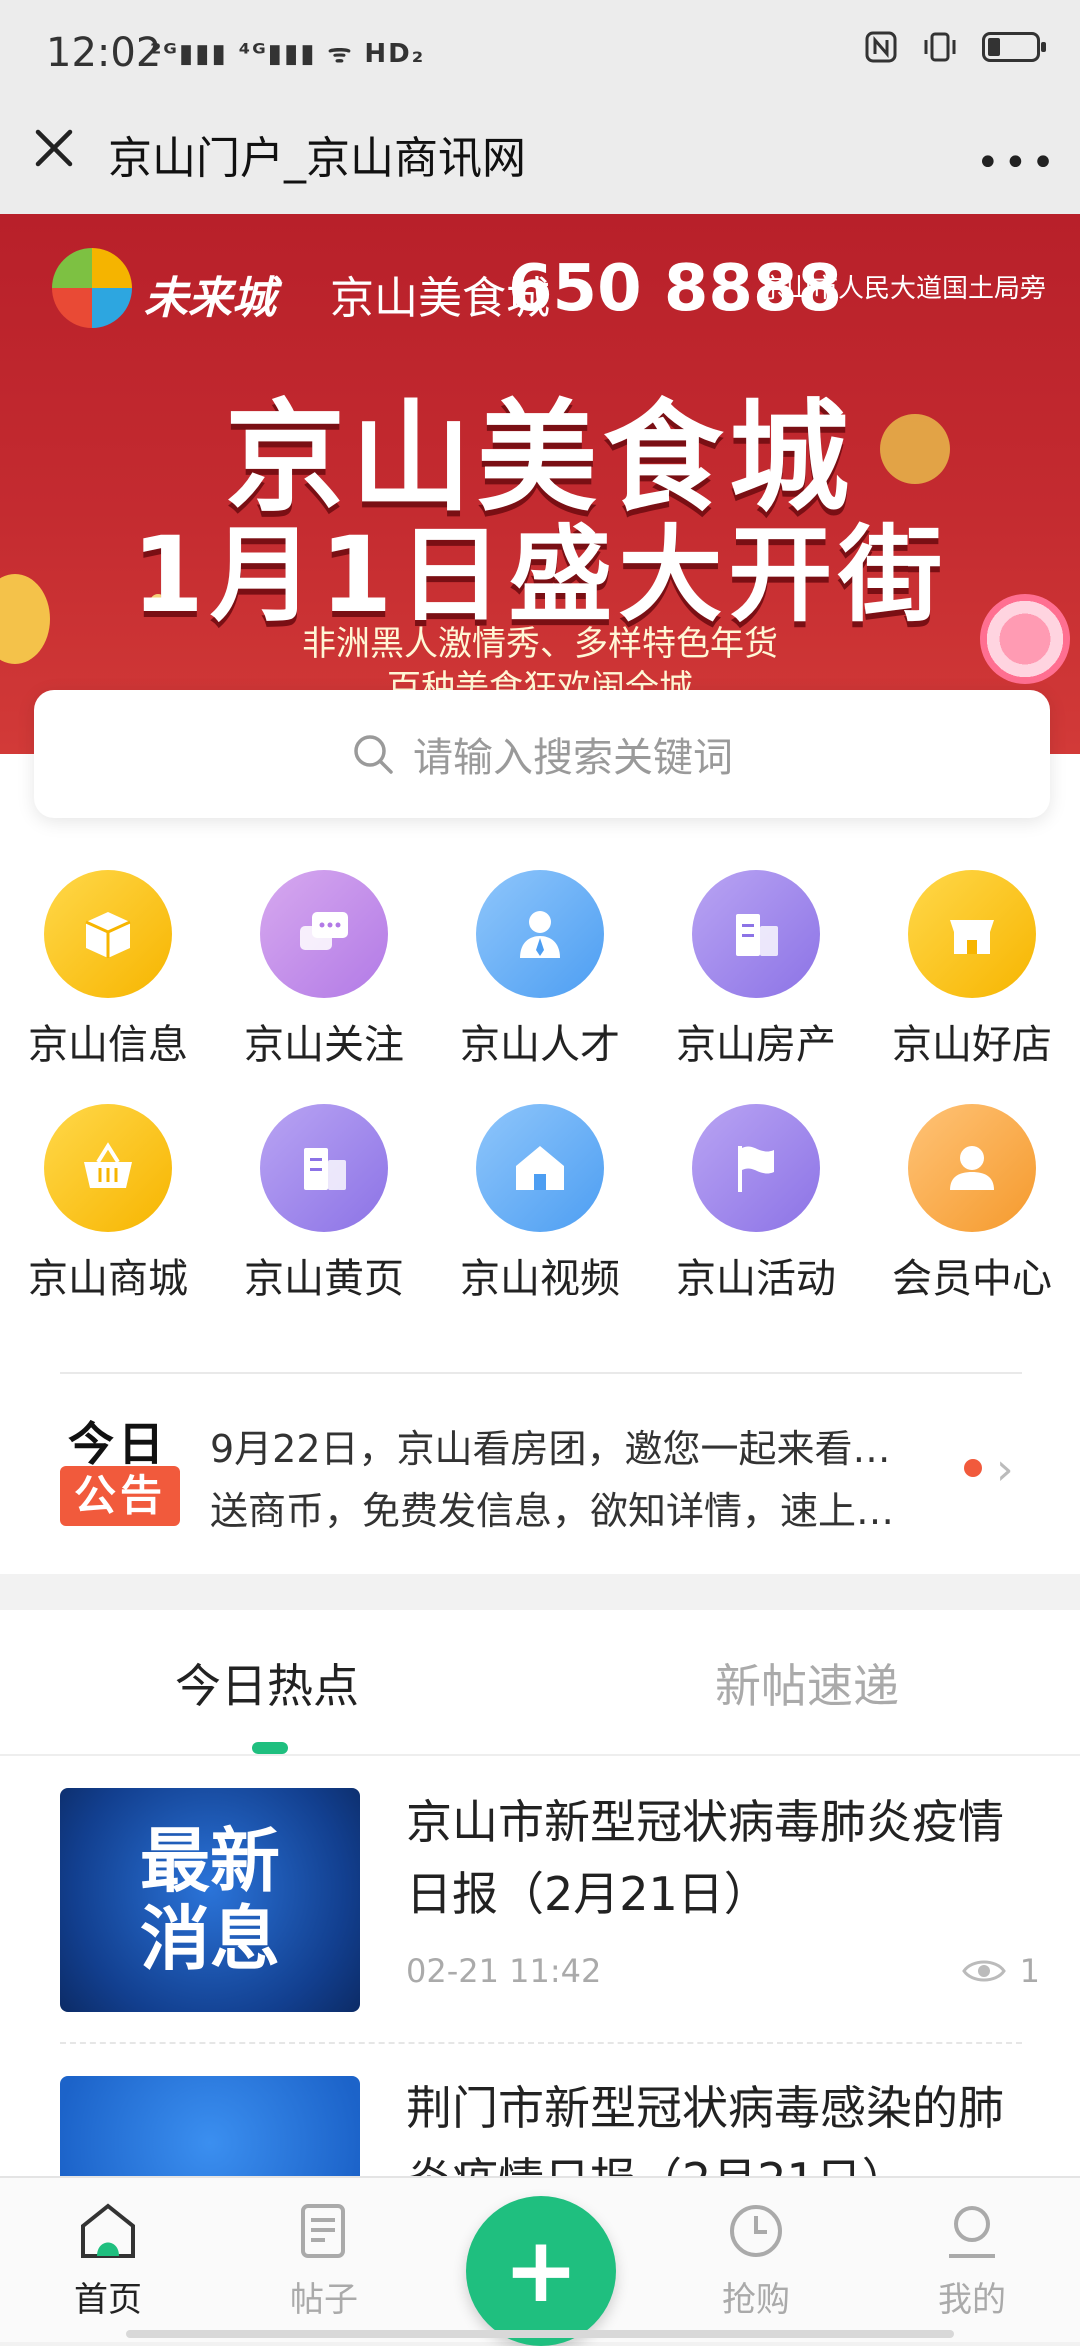 This screenshot has height=2346, width=1080. Describe the element at coordinates (716, 2124) in the screenshot. I see `article-title: 荆门市新型冠状病毒感染的肺炎疫情日报（2月21日）` at that location.